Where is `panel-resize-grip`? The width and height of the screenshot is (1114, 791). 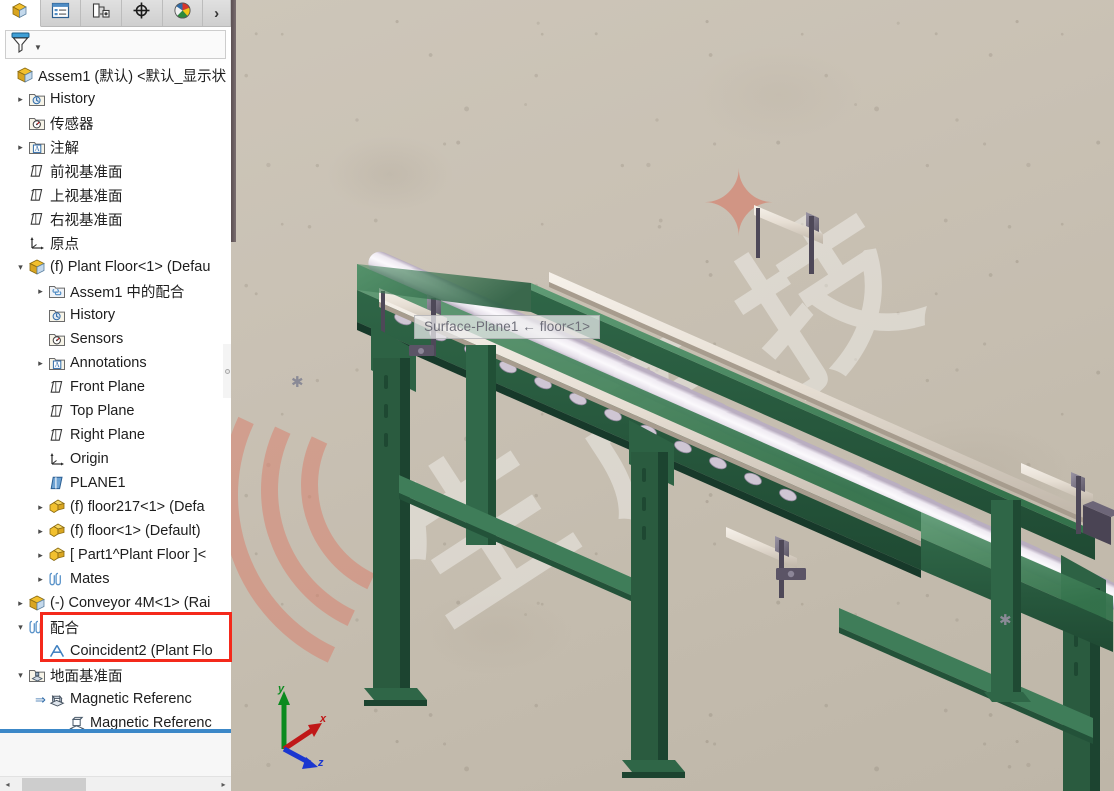 panel-resize-grip is located at coordinates (227, 371).